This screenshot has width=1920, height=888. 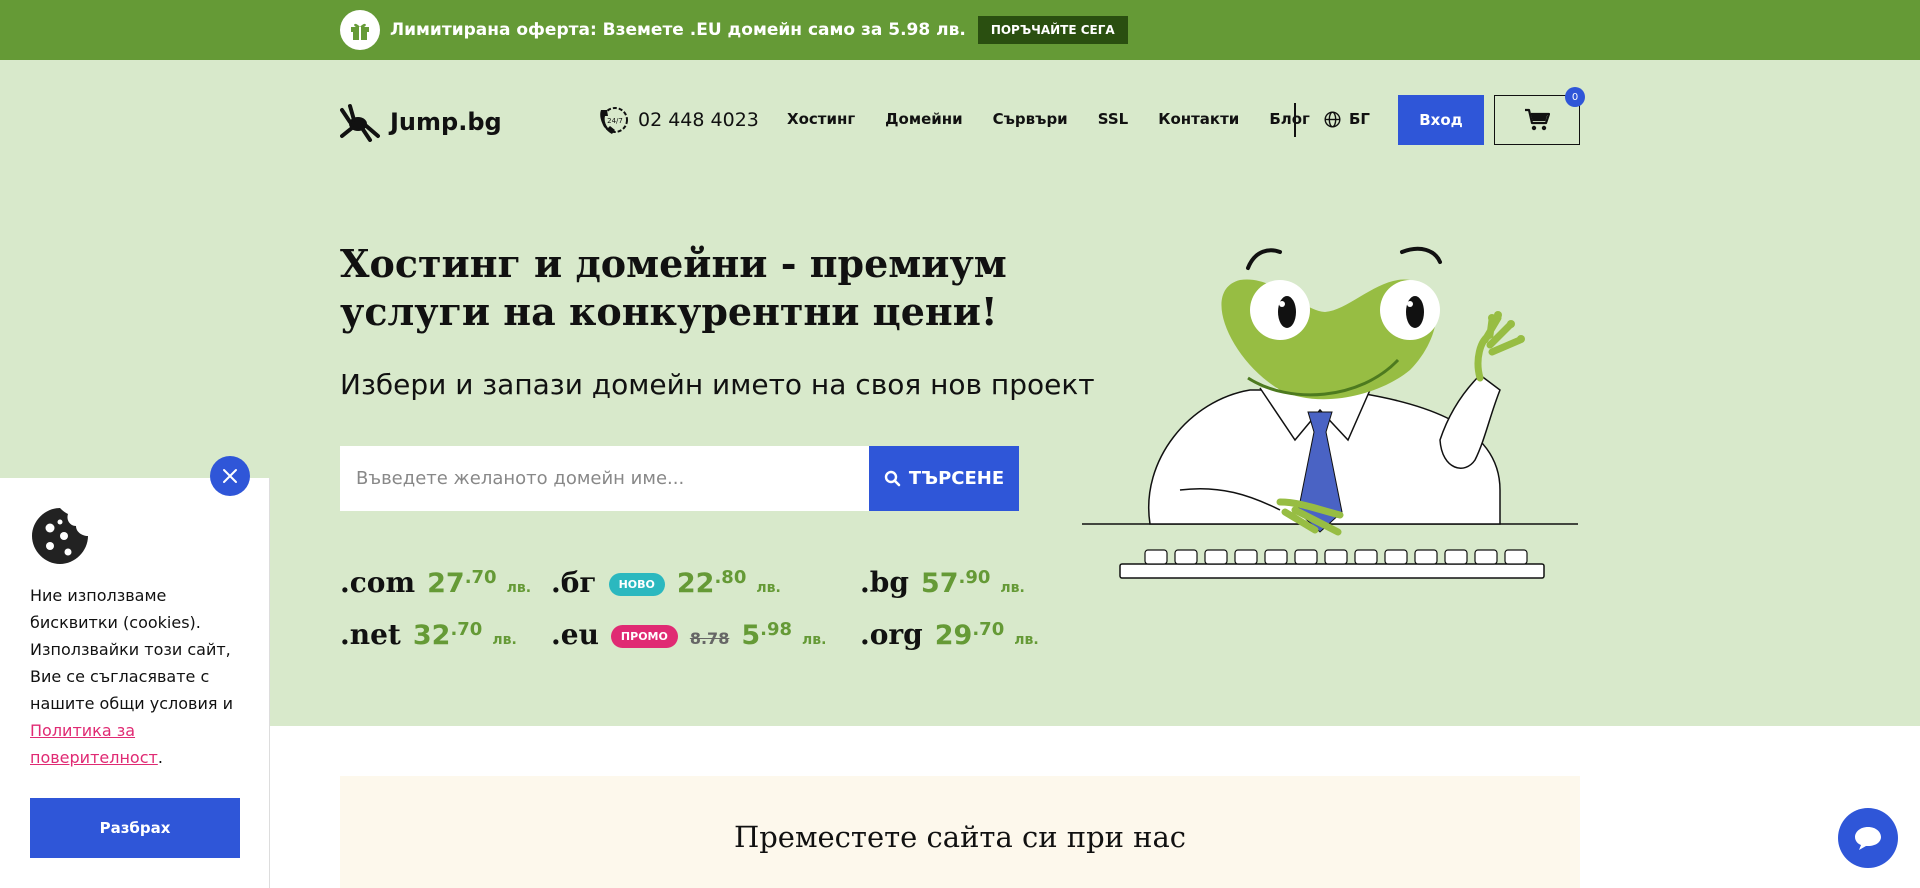 What do you see at coordinates (1537, 119) in the screenshot?
I see `cart-icon` at bounding box center [1537, 119].